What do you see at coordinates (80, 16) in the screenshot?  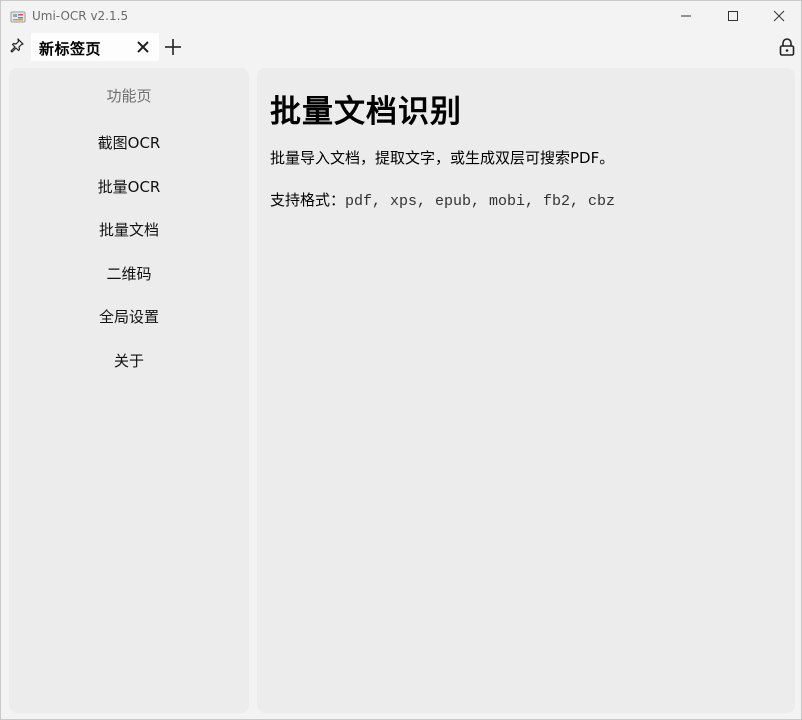 I see `window-title: Umi-OCR v2.1.5` at bounding box center [80, 16].